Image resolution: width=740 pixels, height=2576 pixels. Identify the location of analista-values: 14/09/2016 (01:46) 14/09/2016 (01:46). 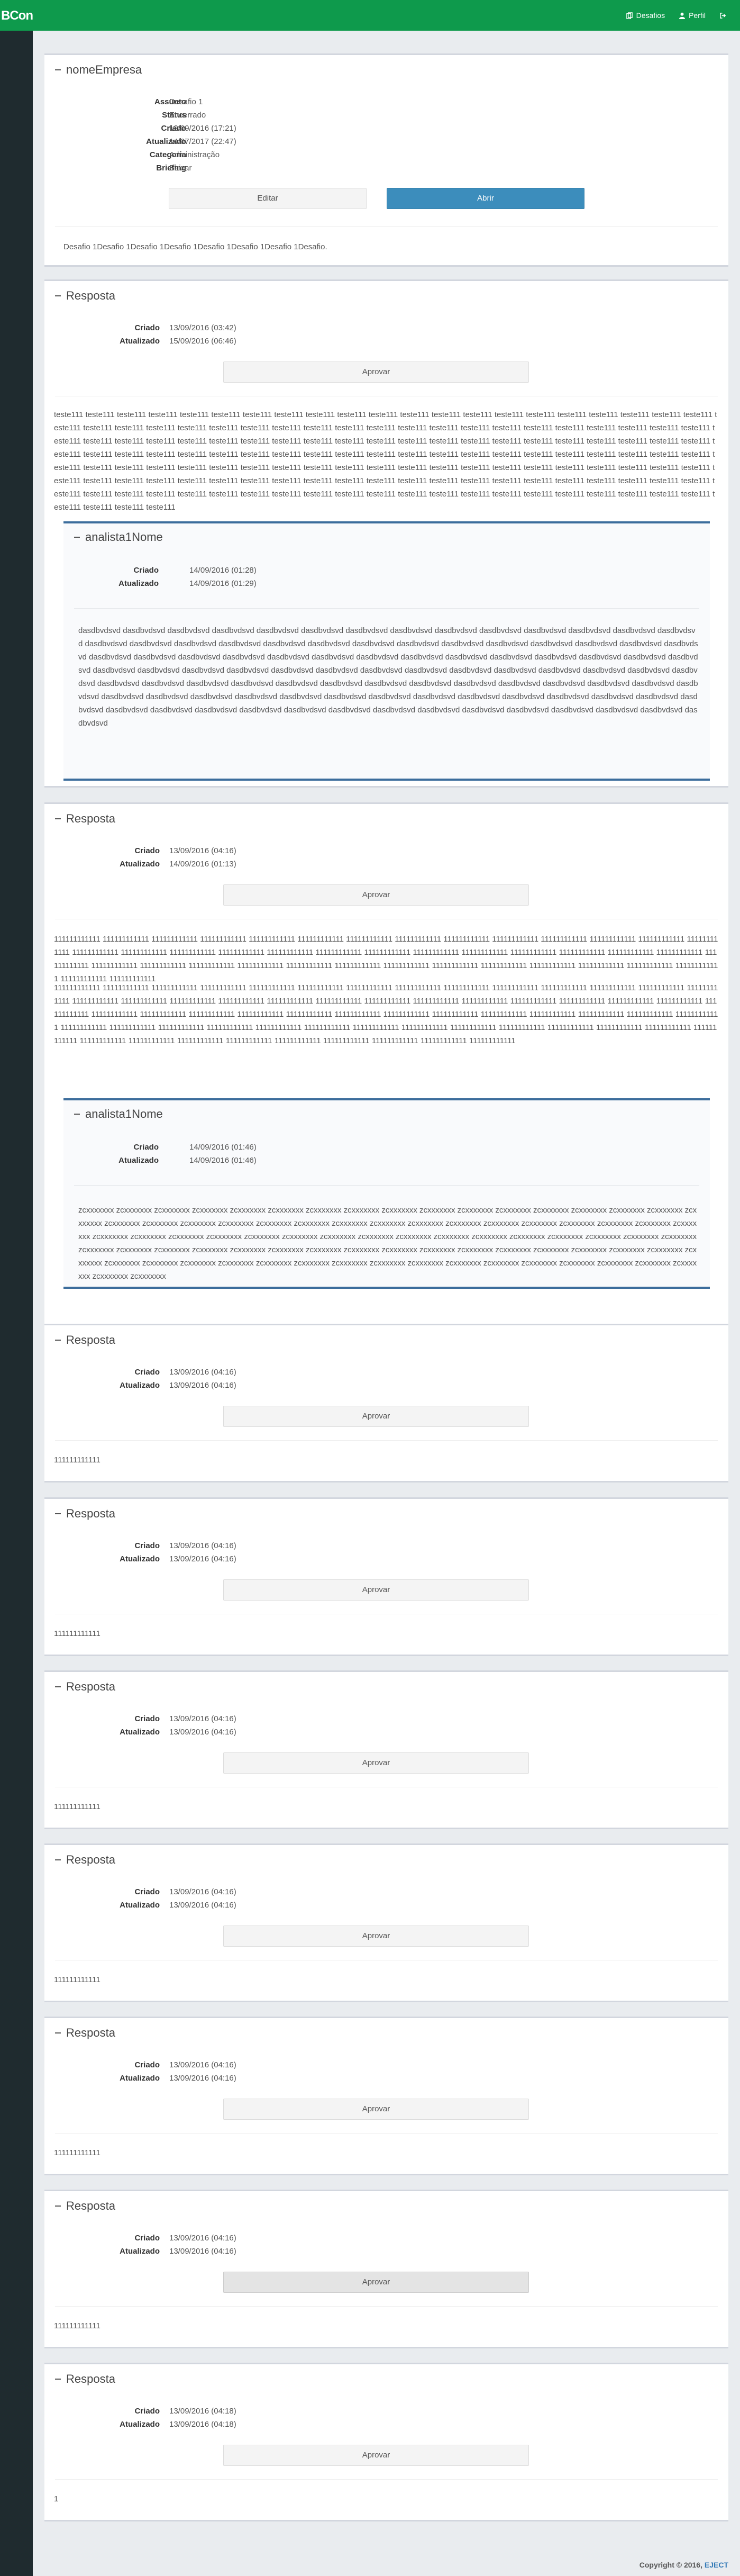
(268, 1156).